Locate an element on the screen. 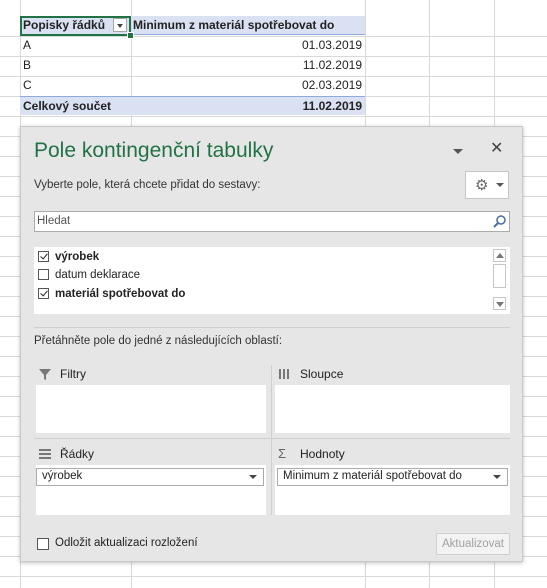 The height and width of the screenshot is (588, 547). values-field-chip-label: Minimum z materiál spotřebovat do is located at coordinates (372, 476).